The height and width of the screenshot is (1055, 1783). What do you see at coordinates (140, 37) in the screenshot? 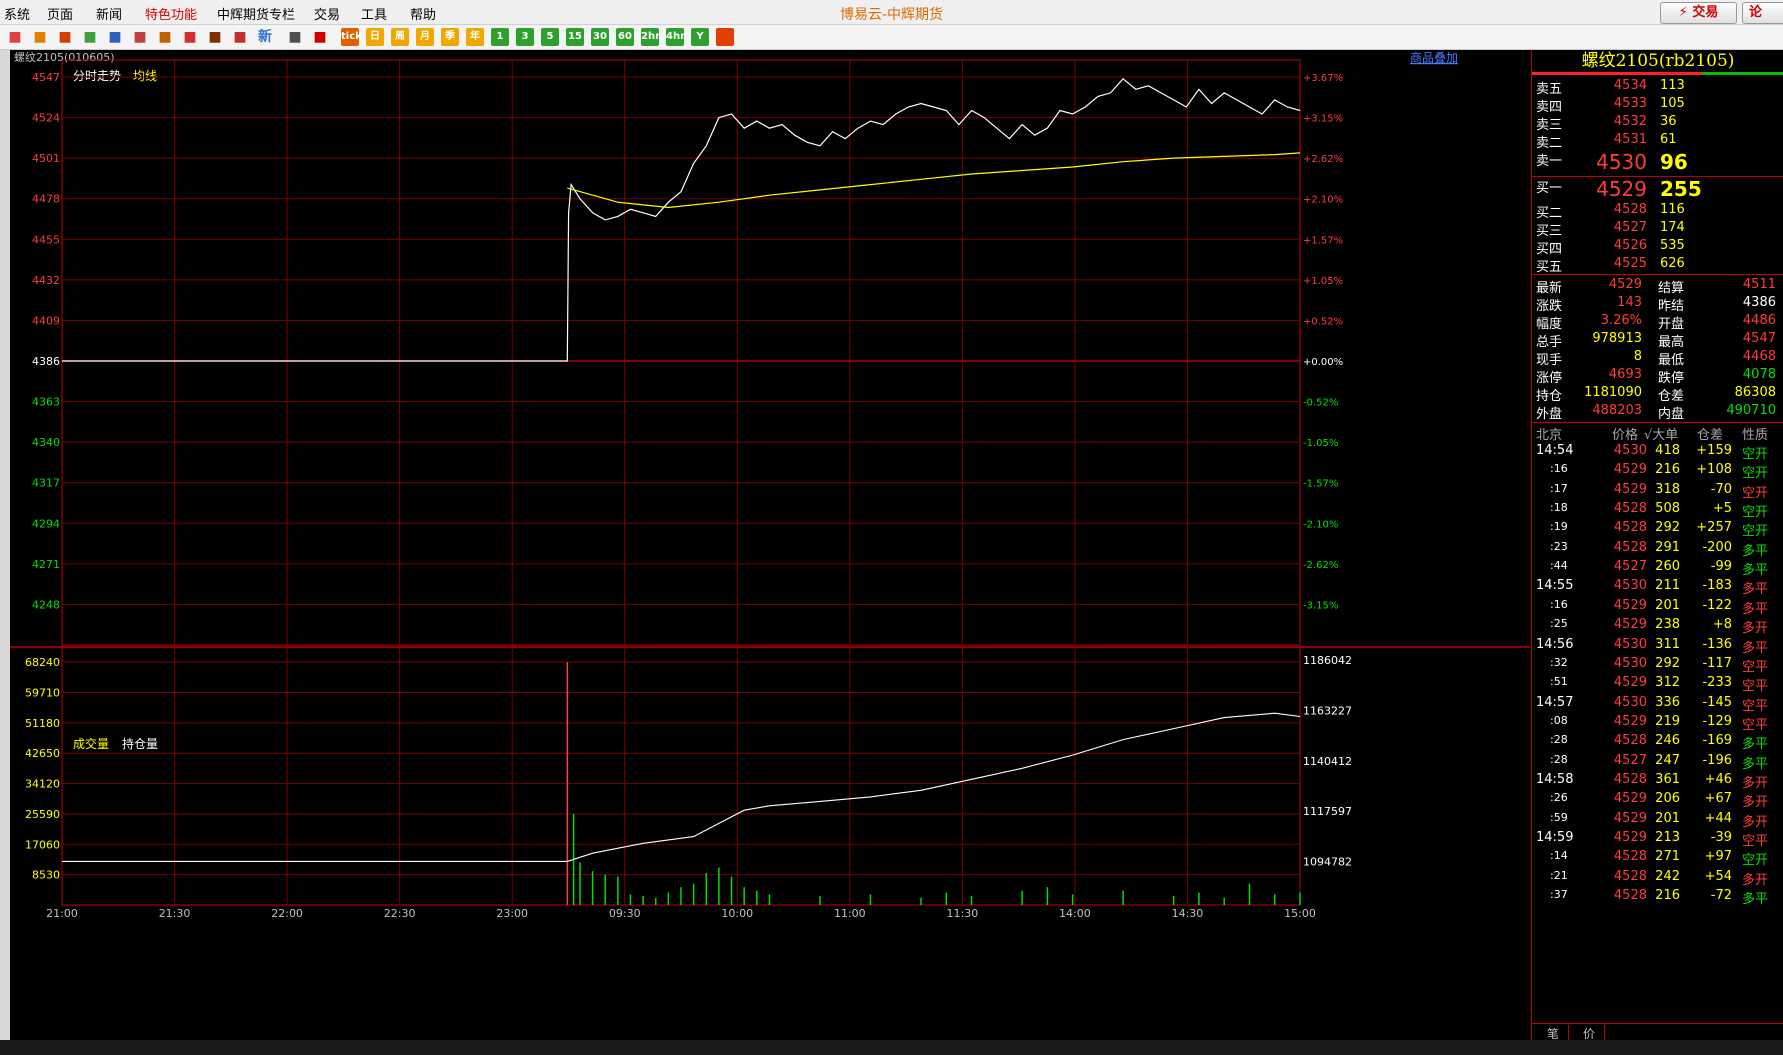
I see `zoom-icon: ■` at bounding box center [140, 37].